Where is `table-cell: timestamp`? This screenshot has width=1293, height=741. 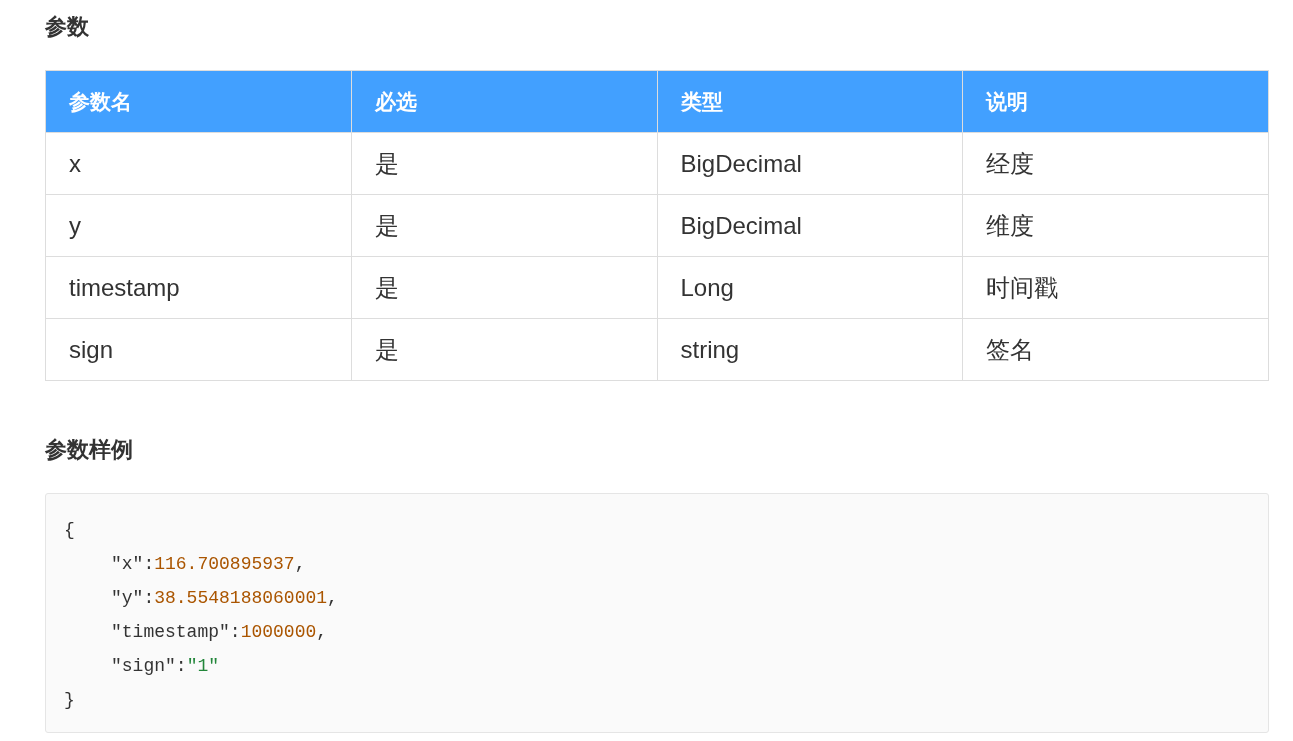 table-cell: timestamp is located at coordinates (198, 287).